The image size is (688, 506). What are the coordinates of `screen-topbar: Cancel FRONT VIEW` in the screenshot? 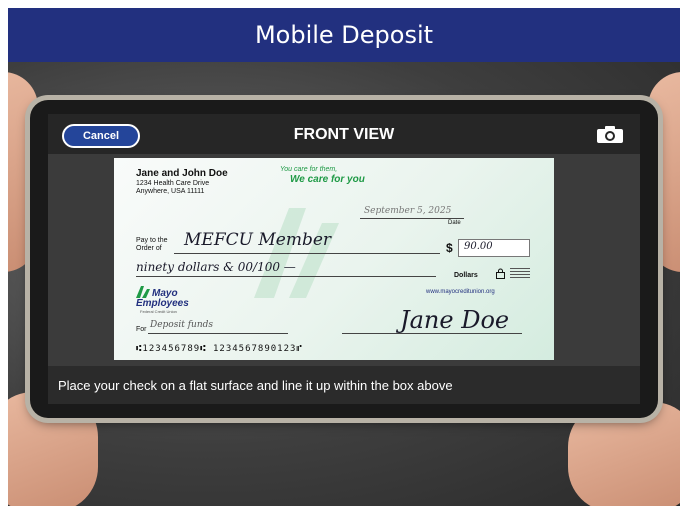 It's located at (344, 134).